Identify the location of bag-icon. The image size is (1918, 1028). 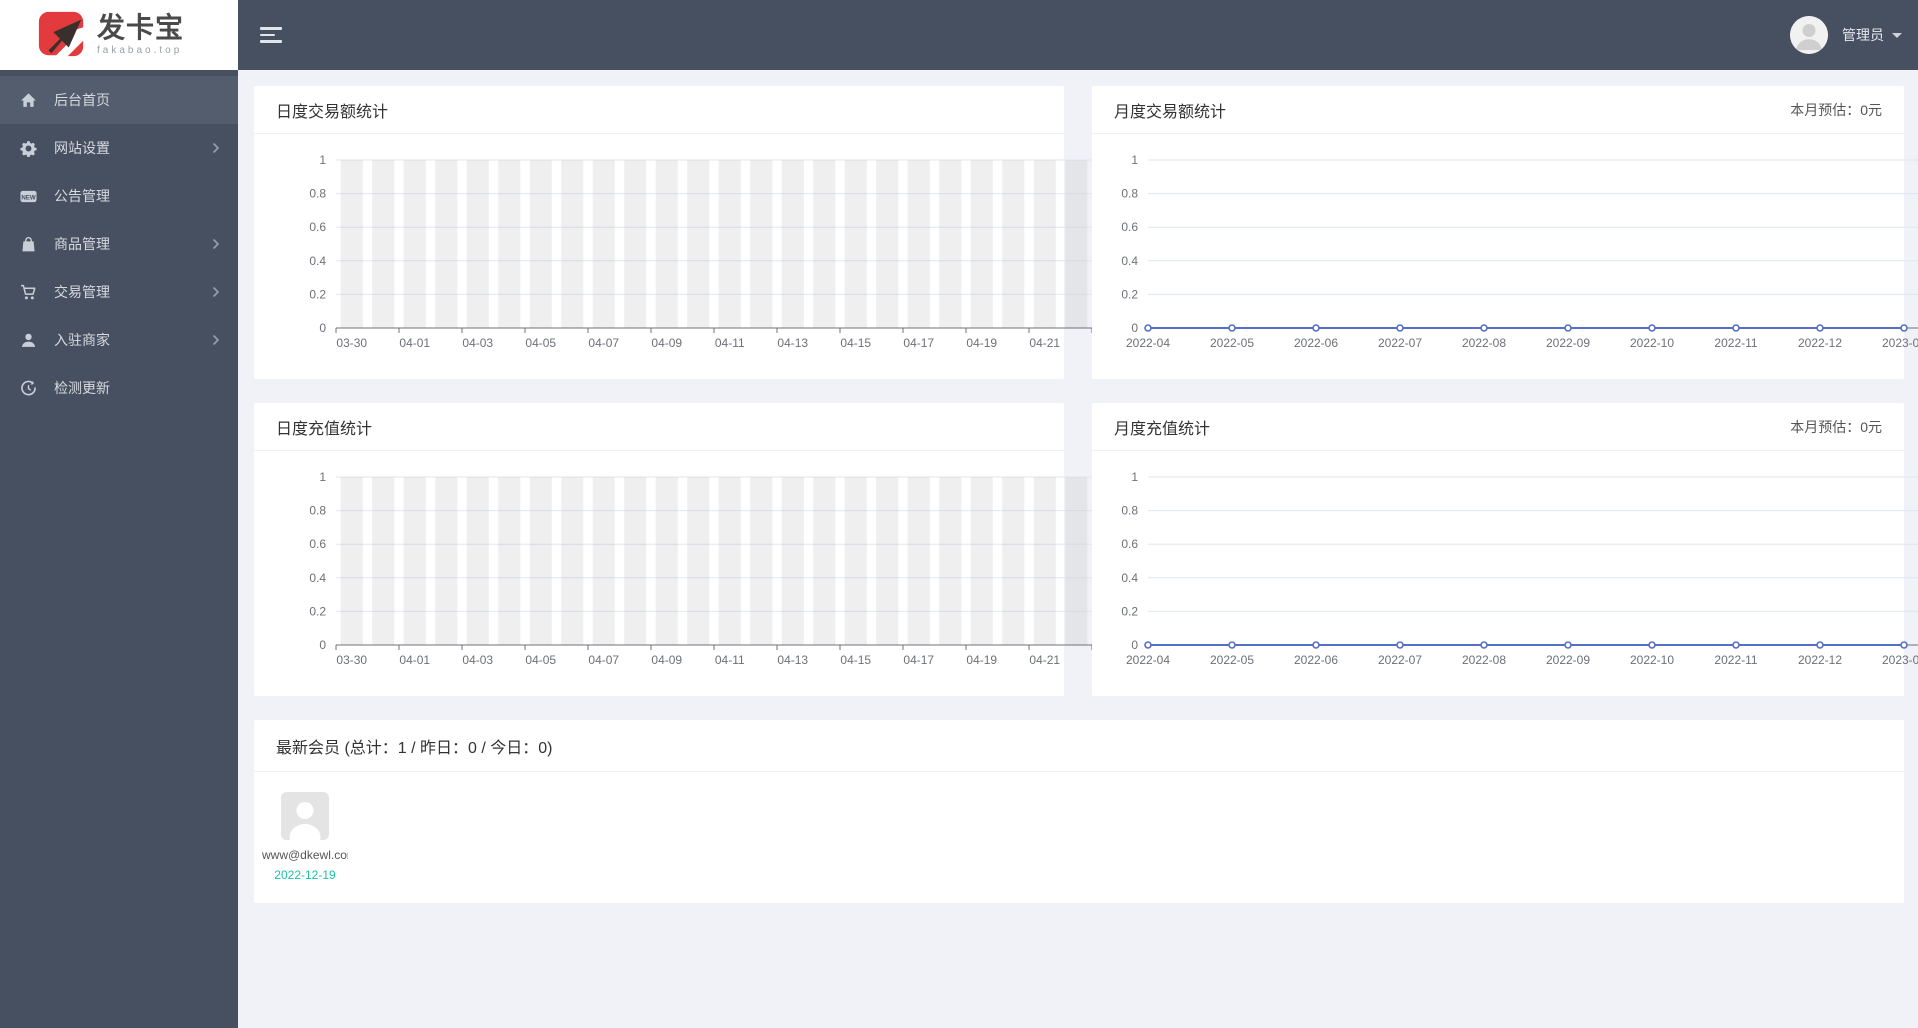
(28, 244).